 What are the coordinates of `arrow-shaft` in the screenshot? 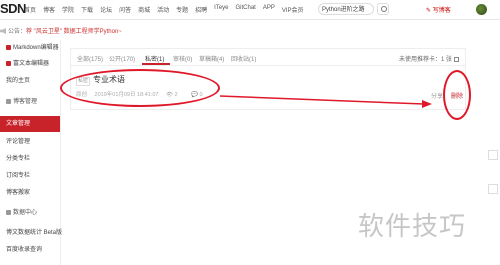 It's located at (322, 100).